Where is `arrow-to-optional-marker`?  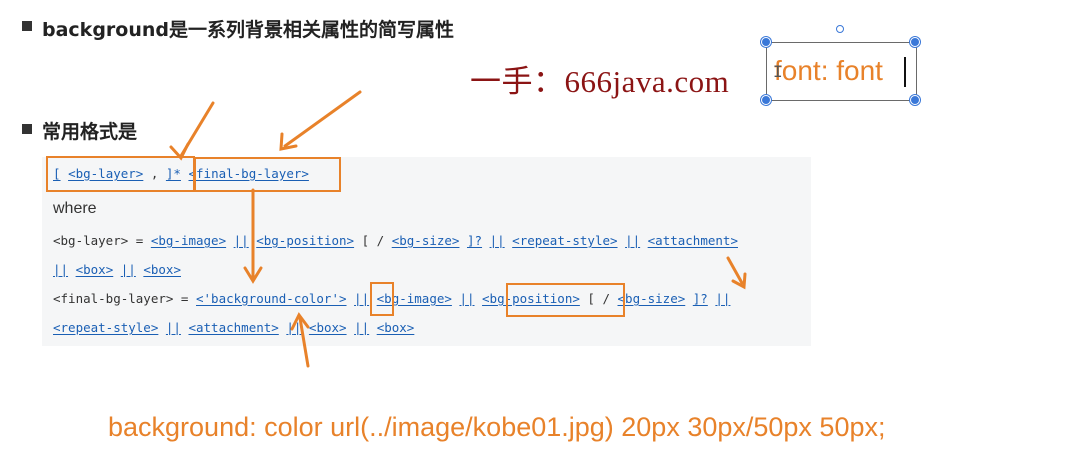 arrow-to-optional-marker is located at coordinates (735, 270).